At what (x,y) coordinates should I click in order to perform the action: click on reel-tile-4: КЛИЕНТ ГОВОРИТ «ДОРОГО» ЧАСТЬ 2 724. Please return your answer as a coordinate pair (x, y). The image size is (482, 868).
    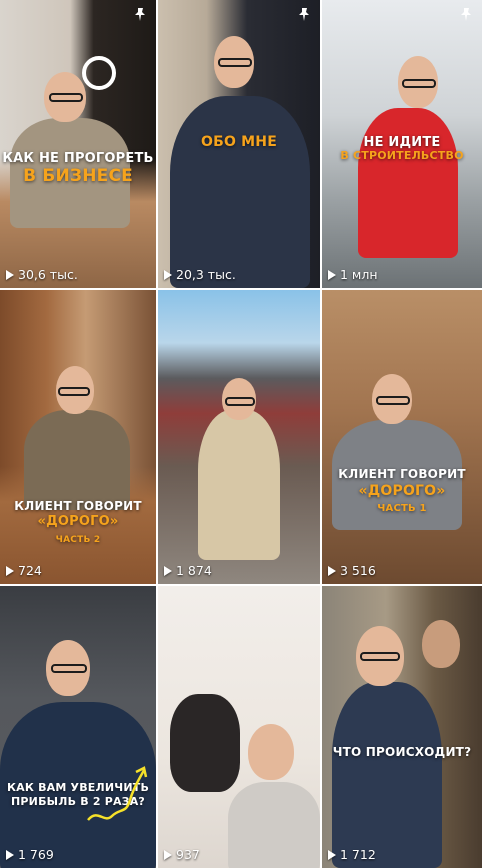
    Looking at the image, I should click on (78, 437).